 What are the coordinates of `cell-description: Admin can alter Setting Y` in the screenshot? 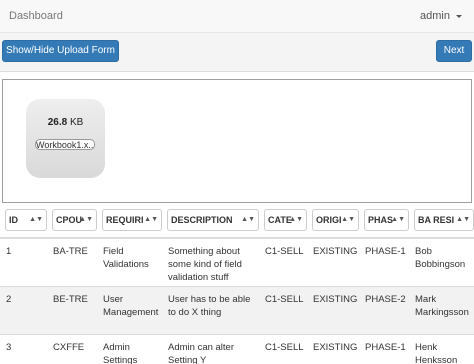 It's located at (210, 348).